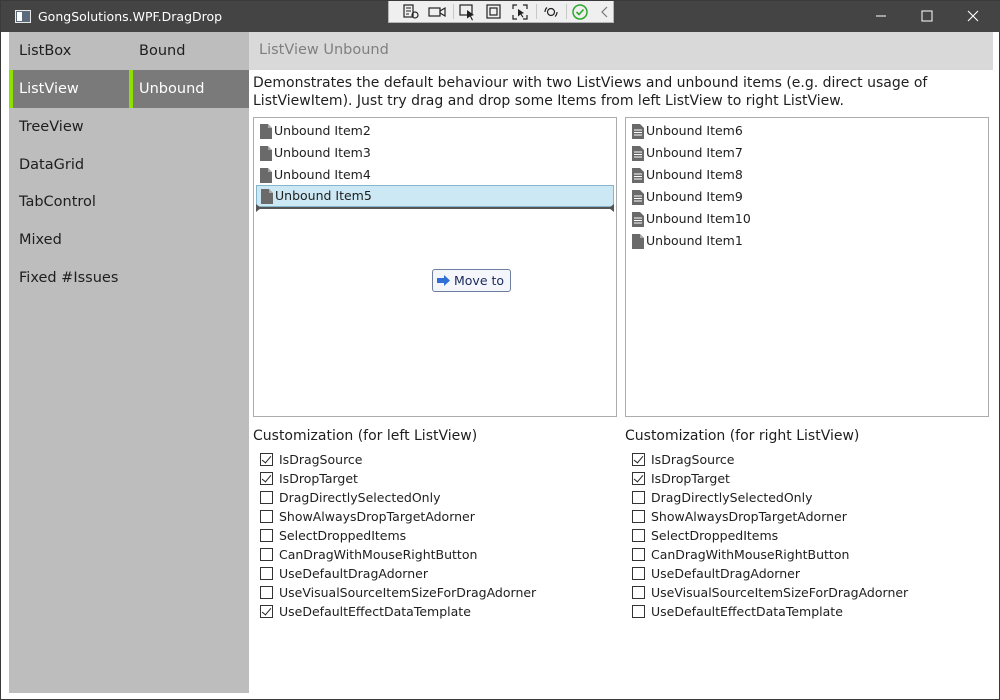 This screenshot has width=1000, height=700. I want to click on list-item: Unbound Item4, so click(435, 175).